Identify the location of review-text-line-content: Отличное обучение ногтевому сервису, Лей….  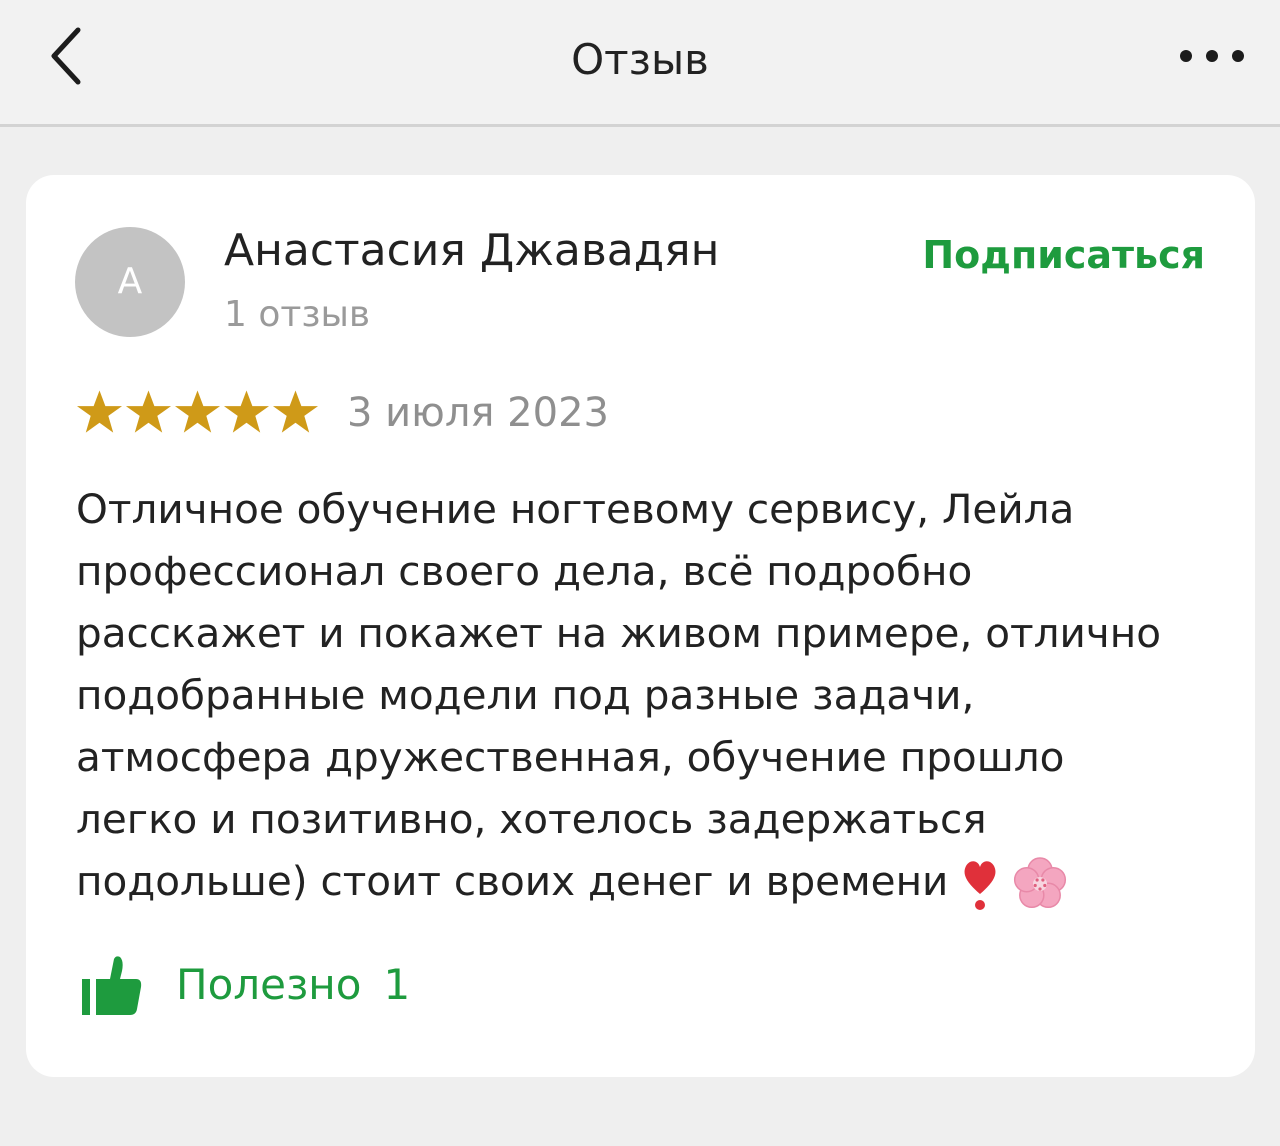
(575, 509).